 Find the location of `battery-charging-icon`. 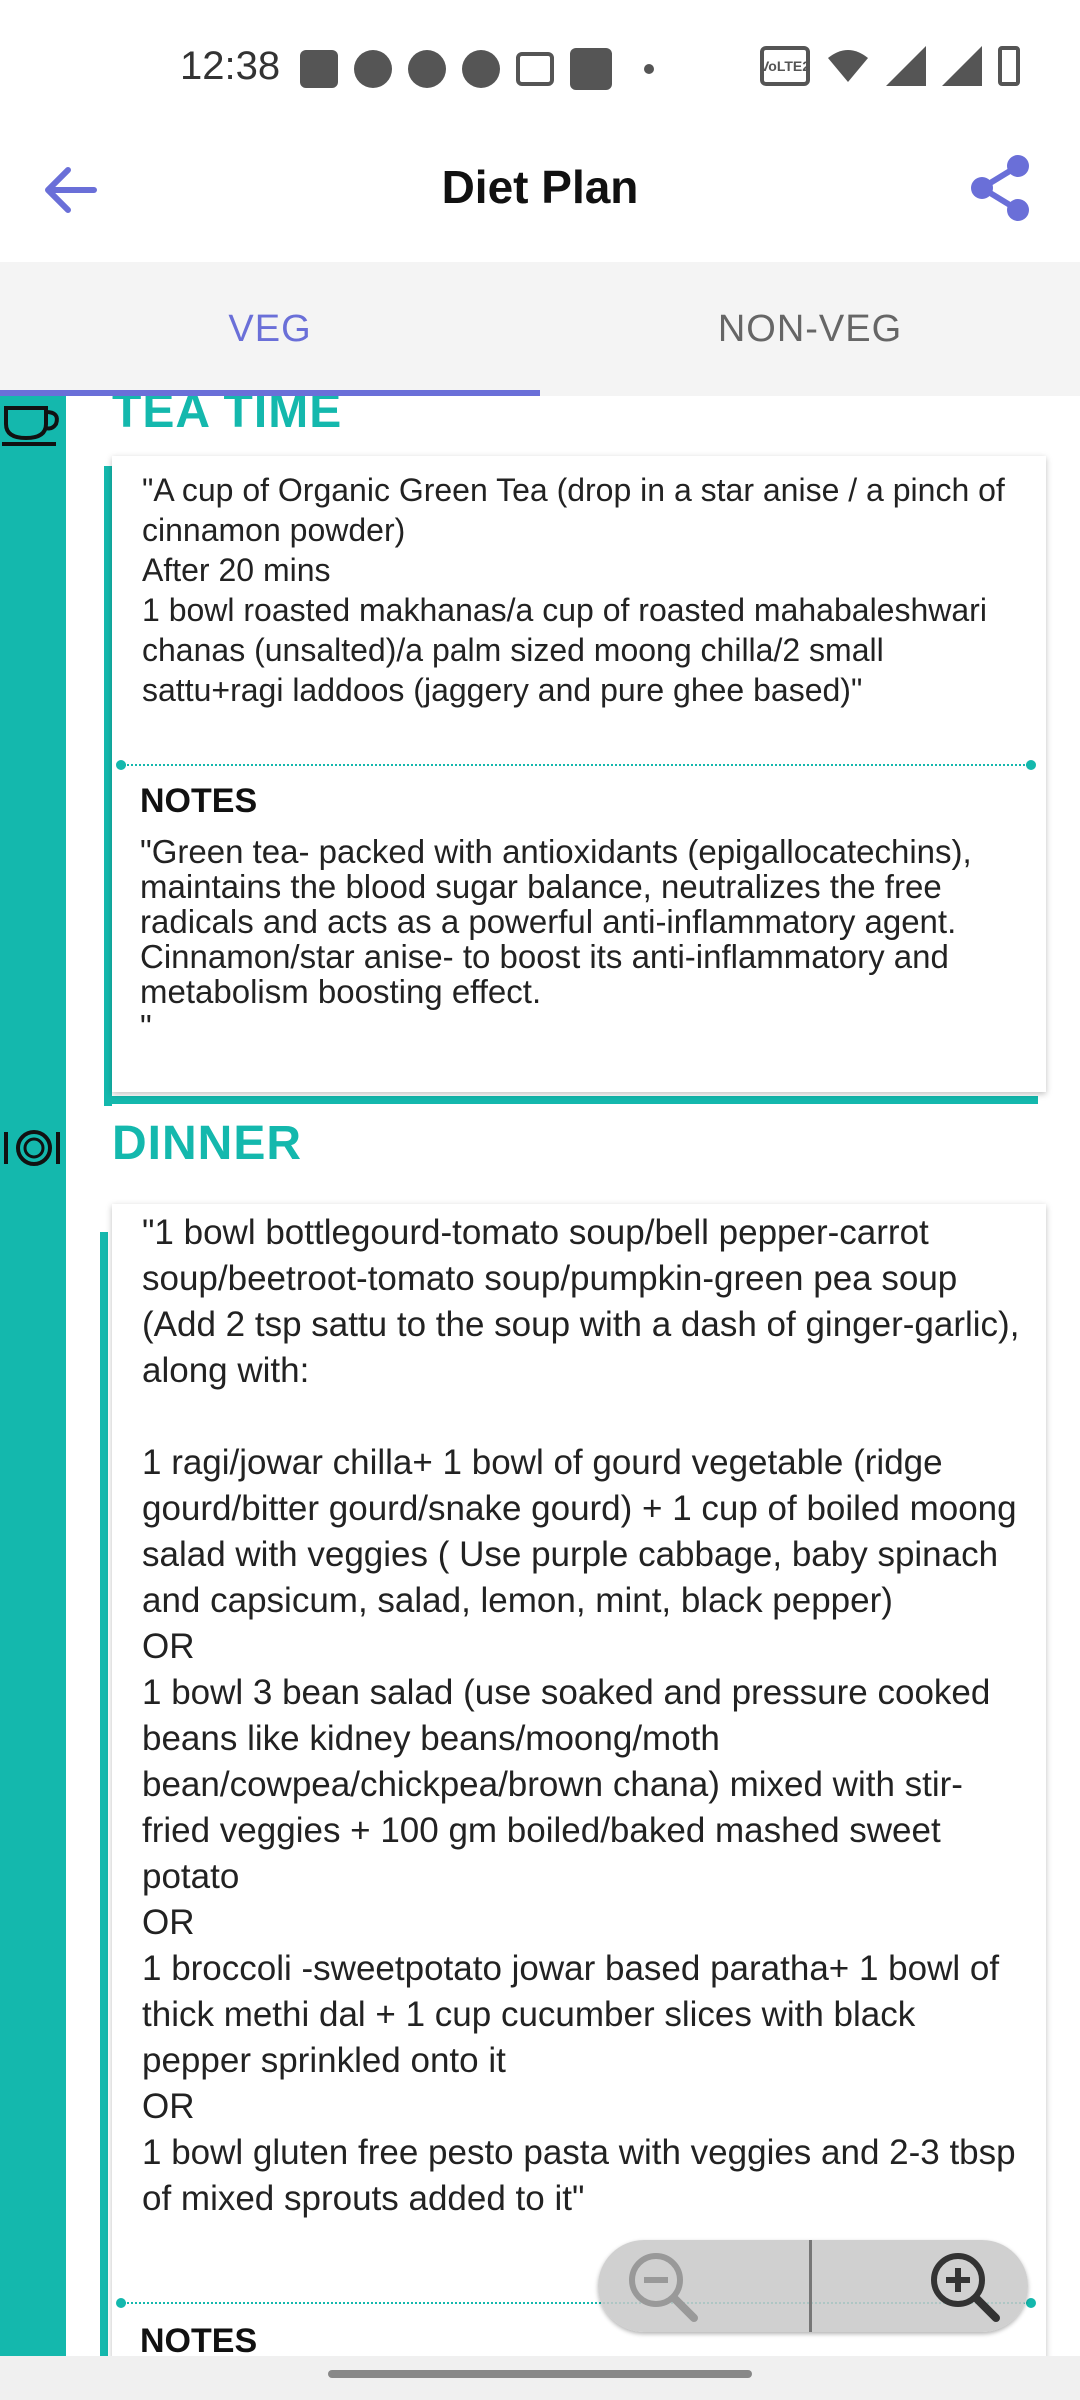

battery-charging-icon is located at coordinates (1009, 66).